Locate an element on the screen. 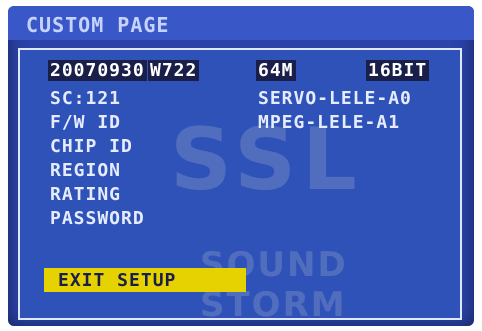 This screenshot has height=331, width=482. build-code: W722 is located at coordinates (174, 70).